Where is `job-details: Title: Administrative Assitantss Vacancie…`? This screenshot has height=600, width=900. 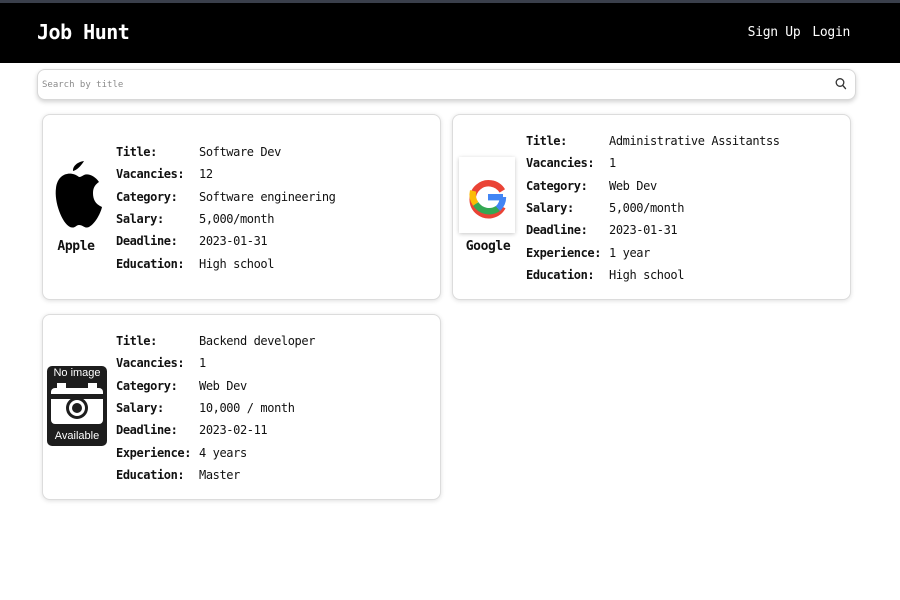
job-details: Title: Administrative Assitantss Vacancie… is located at coordinates (653, 208).